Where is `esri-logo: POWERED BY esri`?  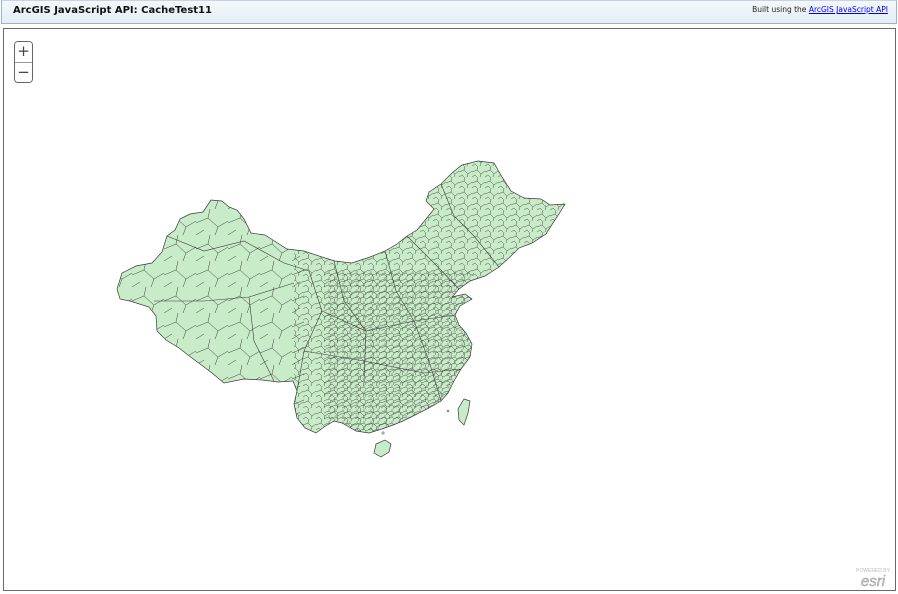
esri-logo: POWERED BY esri is located at coordinates (873, 576).